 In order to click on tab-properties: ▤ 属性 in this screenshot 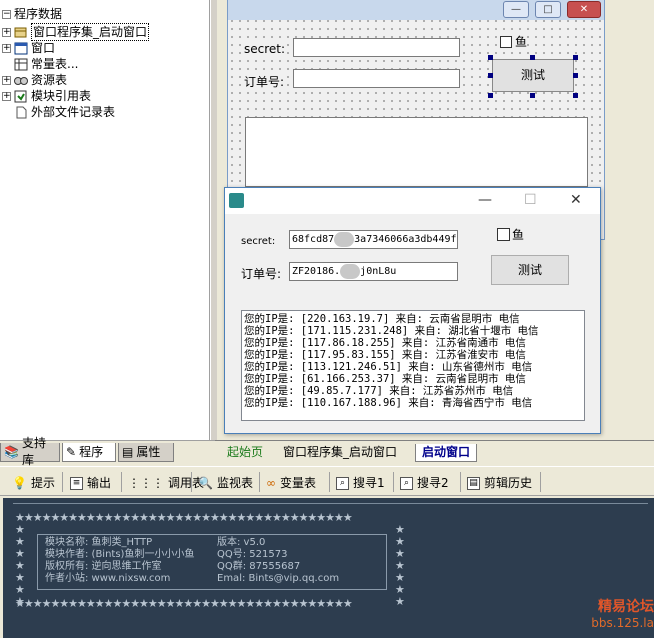, I will do `click(146, 452)`.